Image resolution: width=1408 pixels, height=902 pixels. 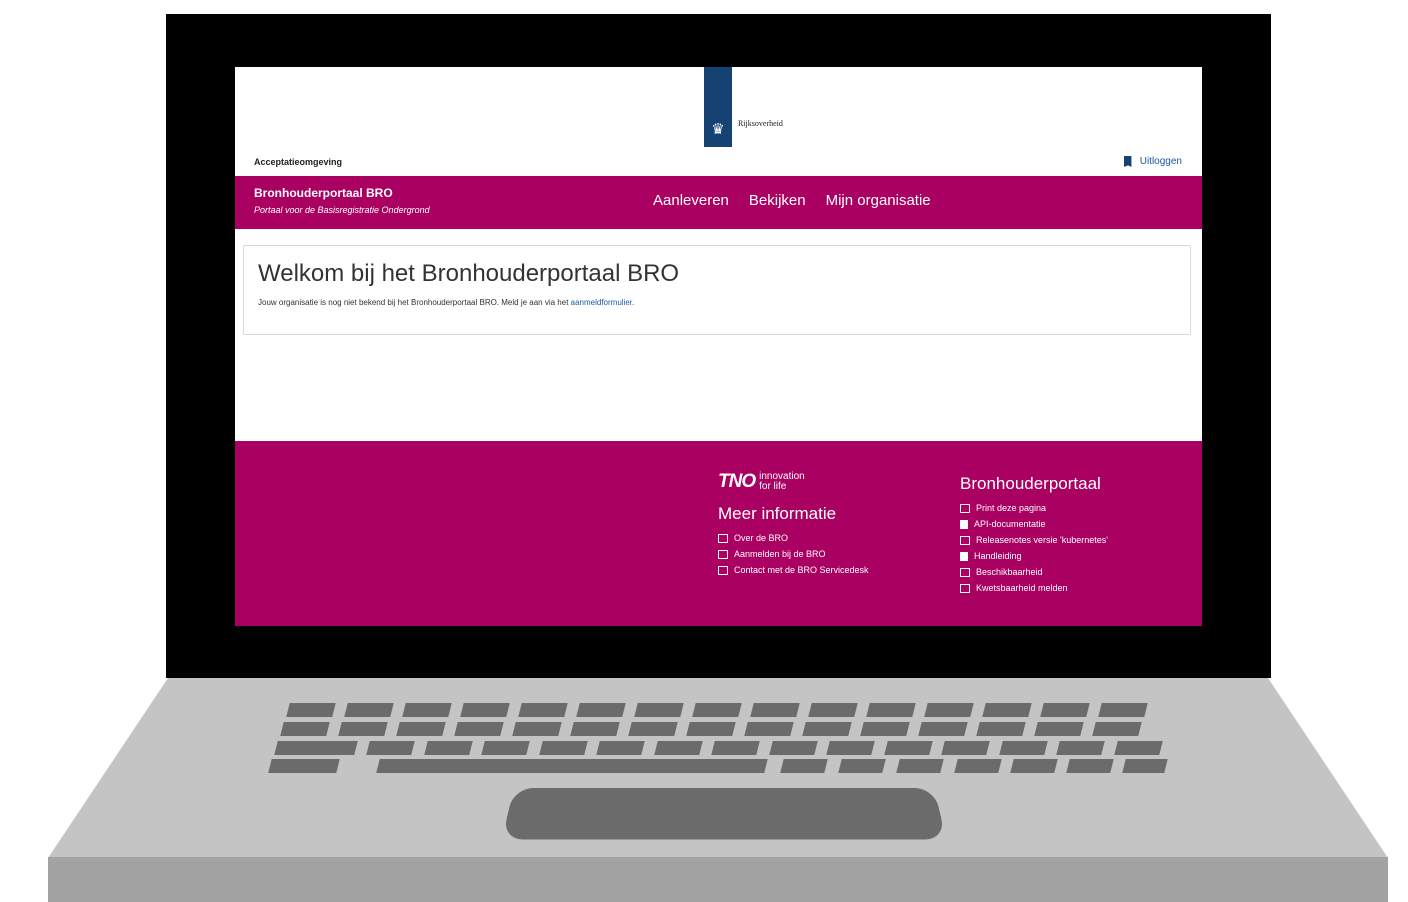 I want to click on footer-link-over-de-bro: Over de BRO, so click(x=793, y=538).